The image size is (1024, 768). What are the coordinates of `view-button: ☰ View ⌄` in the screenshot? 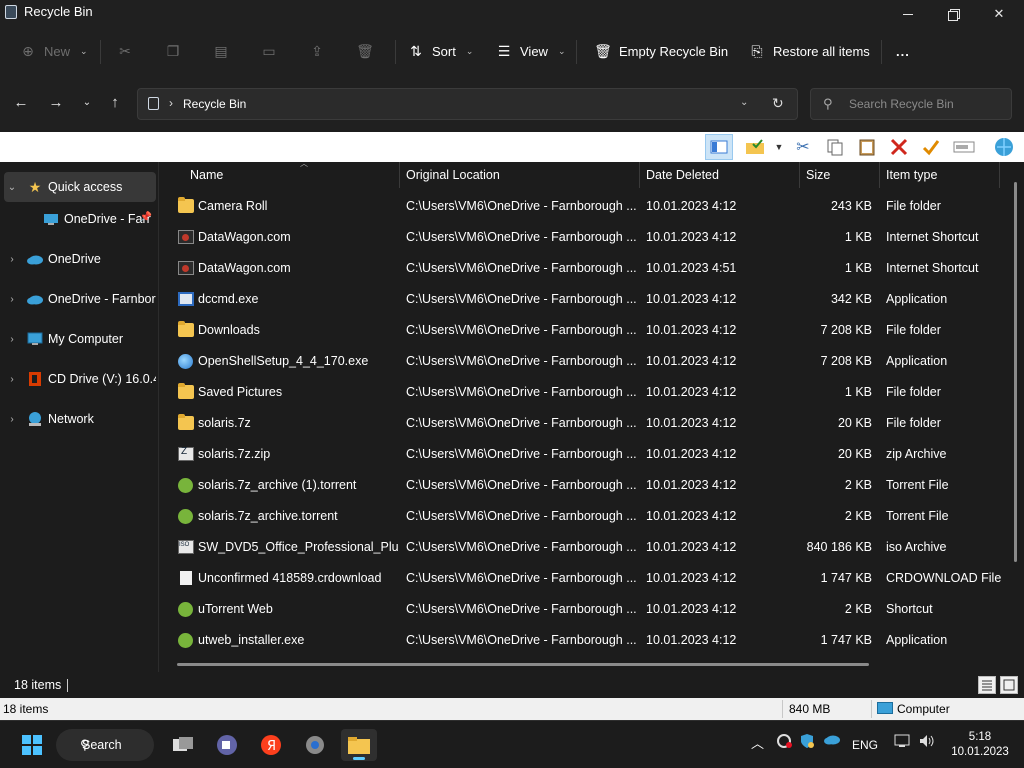 It's located at (531, 51).